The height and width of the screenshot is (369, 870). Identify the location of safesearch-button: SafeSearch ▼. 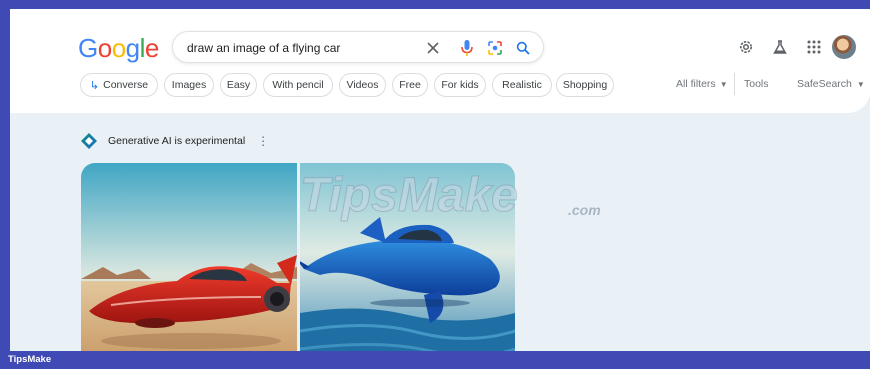
(831, 84).